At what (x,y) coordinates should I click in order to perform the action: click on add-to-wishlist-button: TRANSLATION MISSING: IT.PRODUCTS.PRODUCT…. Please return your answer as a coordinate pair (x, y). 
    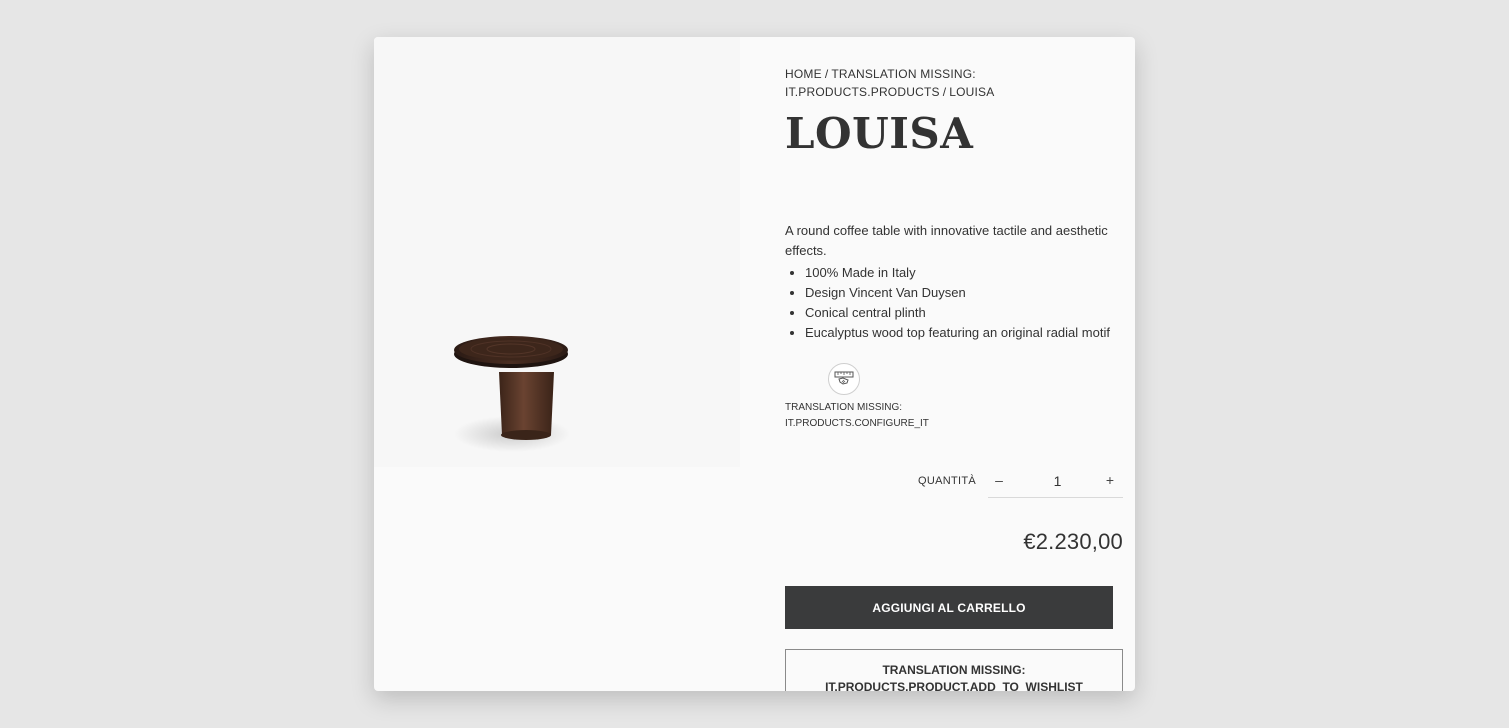
    Looking at the image, I should click on (954, 670).